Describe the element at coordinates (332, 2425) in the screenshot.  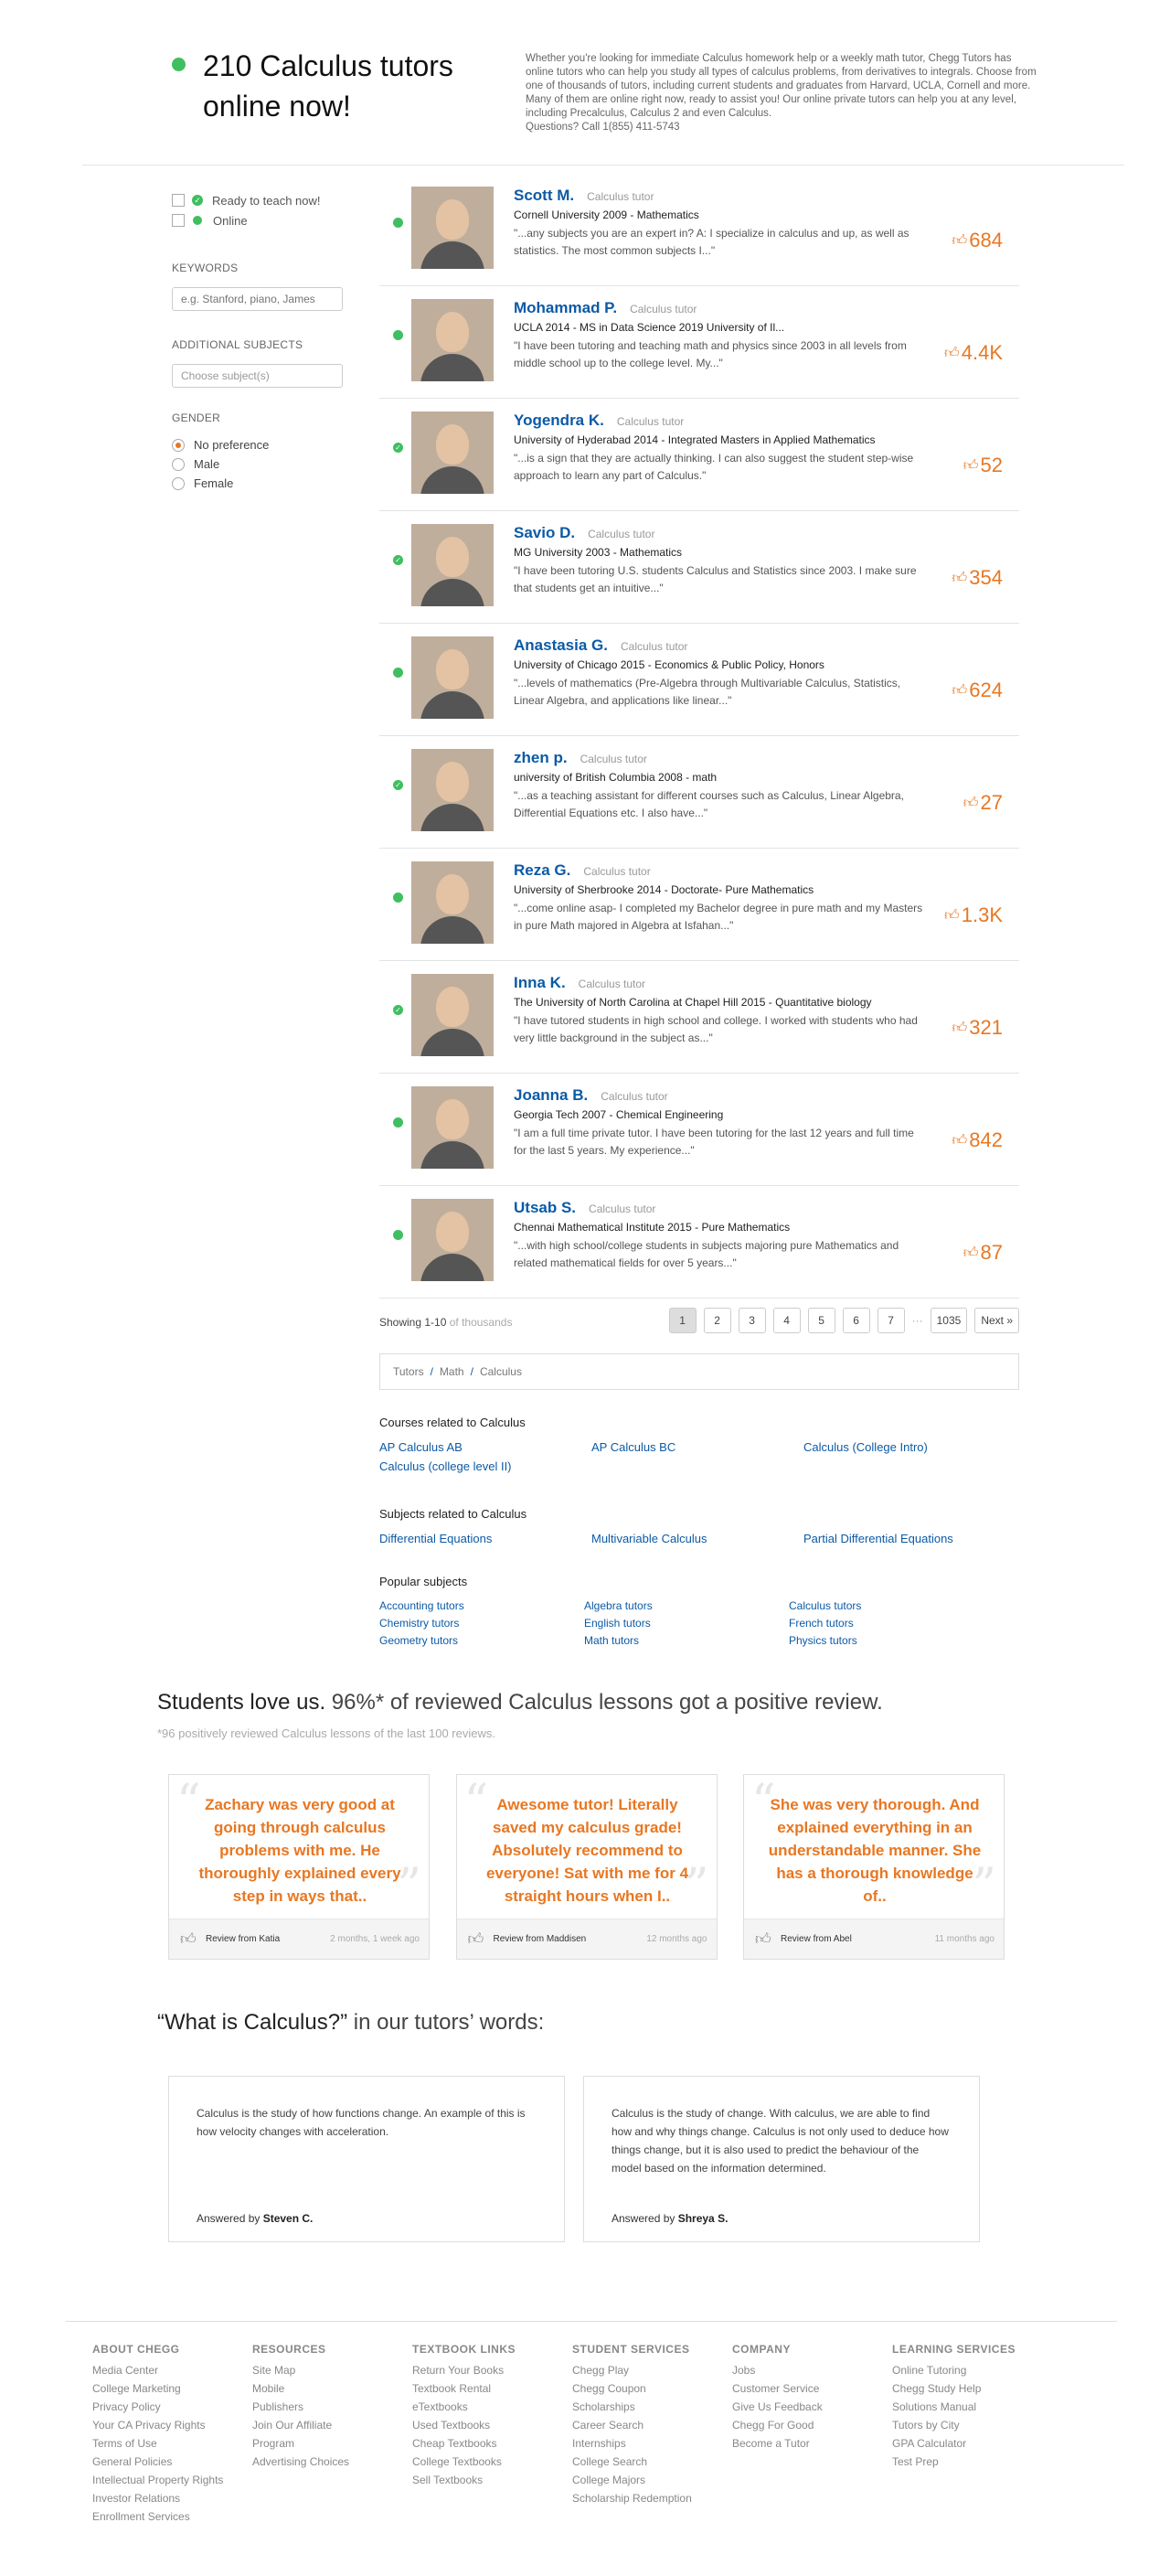
I see `footer-link: Join Our Affiliate` at that location.